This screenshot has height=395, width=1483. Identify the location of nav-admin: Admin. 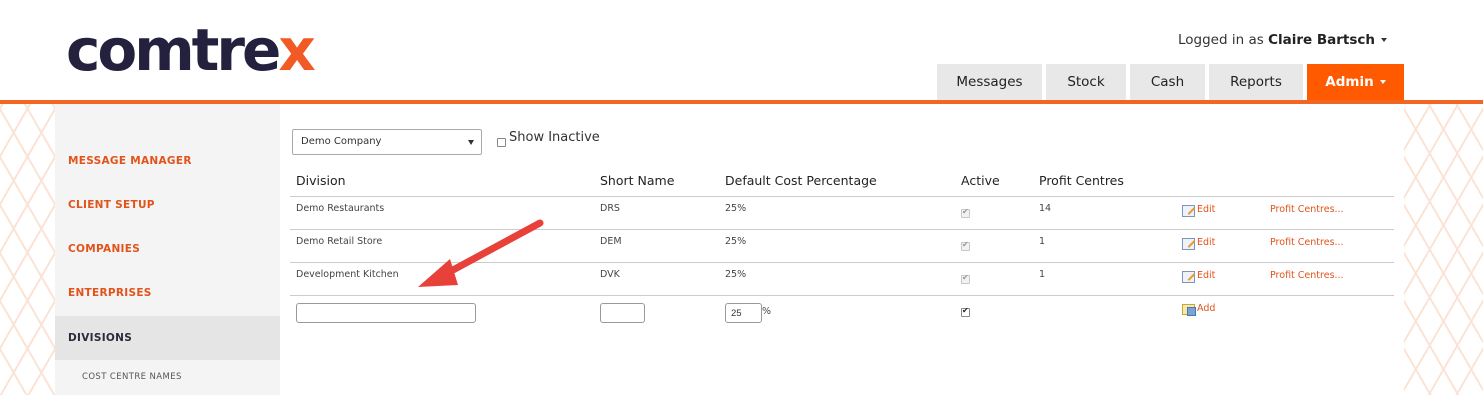
(1355, 82).